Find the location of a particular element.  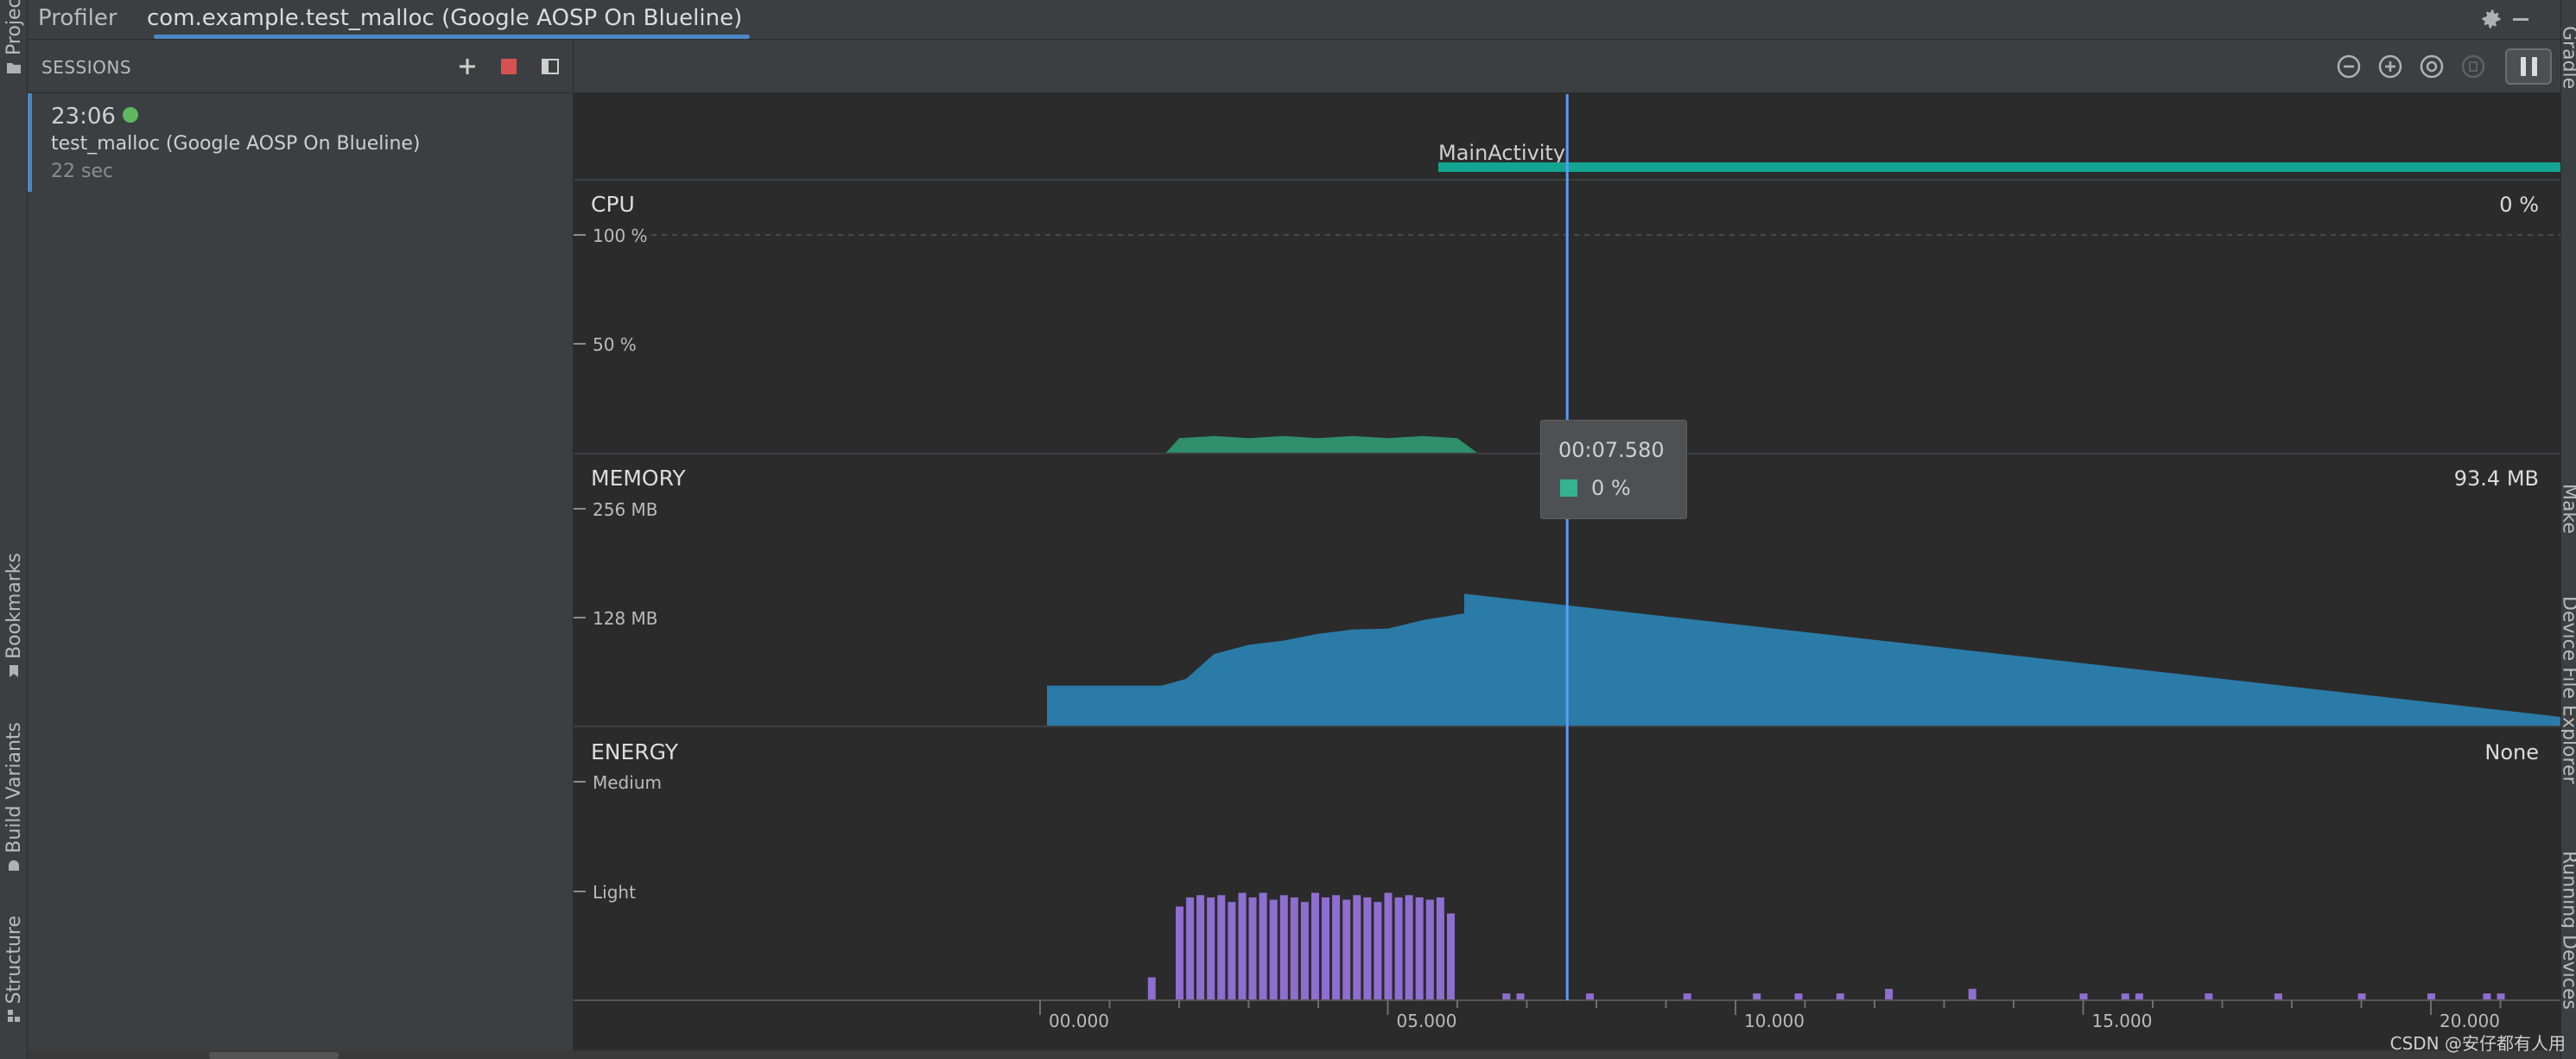

tool-tab-running-devices-label: Running Devices is located at coordinates (2568, 930).